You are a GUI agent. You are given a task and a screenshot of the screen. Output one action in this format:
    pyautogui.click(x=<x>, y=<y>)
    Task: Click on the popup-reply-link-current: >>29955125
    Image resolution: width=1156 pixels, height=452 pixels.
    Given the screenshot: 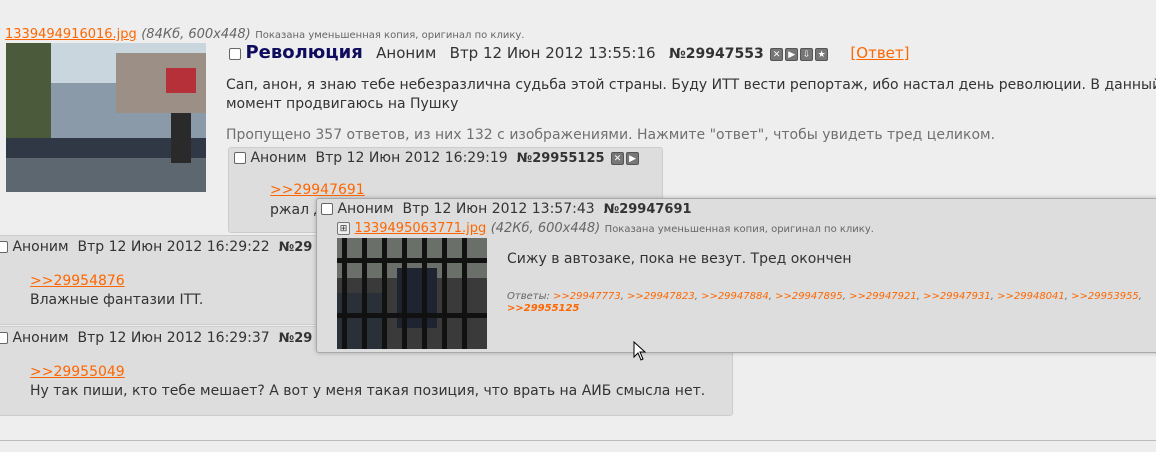 What is the action you would take?
    pyautogui.click(x=543, y=308)
    